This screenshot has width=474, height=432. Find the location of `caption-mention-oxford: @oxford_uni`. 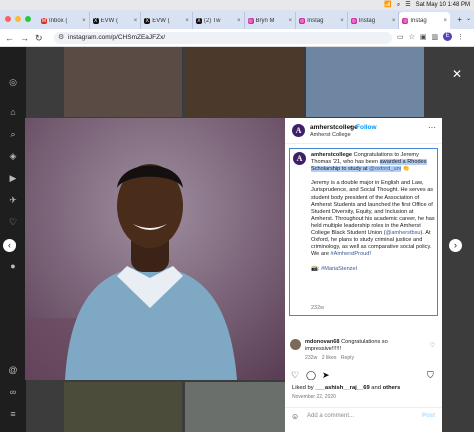

caption-mention-oxford: @oxford_uni is located at coordinates (385, 169).